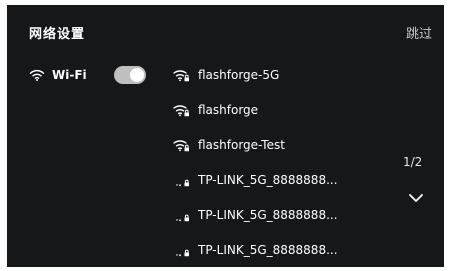  What do you see at coordinates (228, 109) in the screenshot?
I see `network-name: flashforge` at bounding box center [228, 109].